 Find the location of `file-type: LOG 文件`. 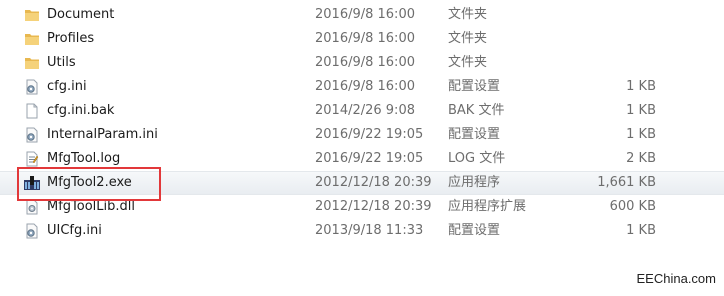

file-type: LOG 文件 is located at coordinates (477, 158).